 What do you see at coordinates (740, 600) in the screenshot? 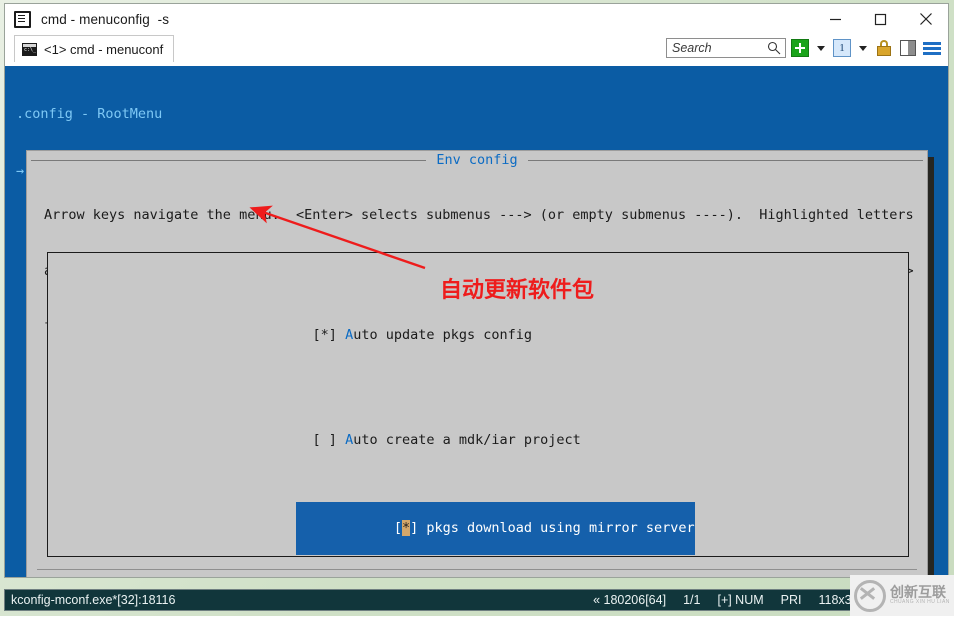
I see `status-num: [+] NUM` at bounding box center [740, 600].